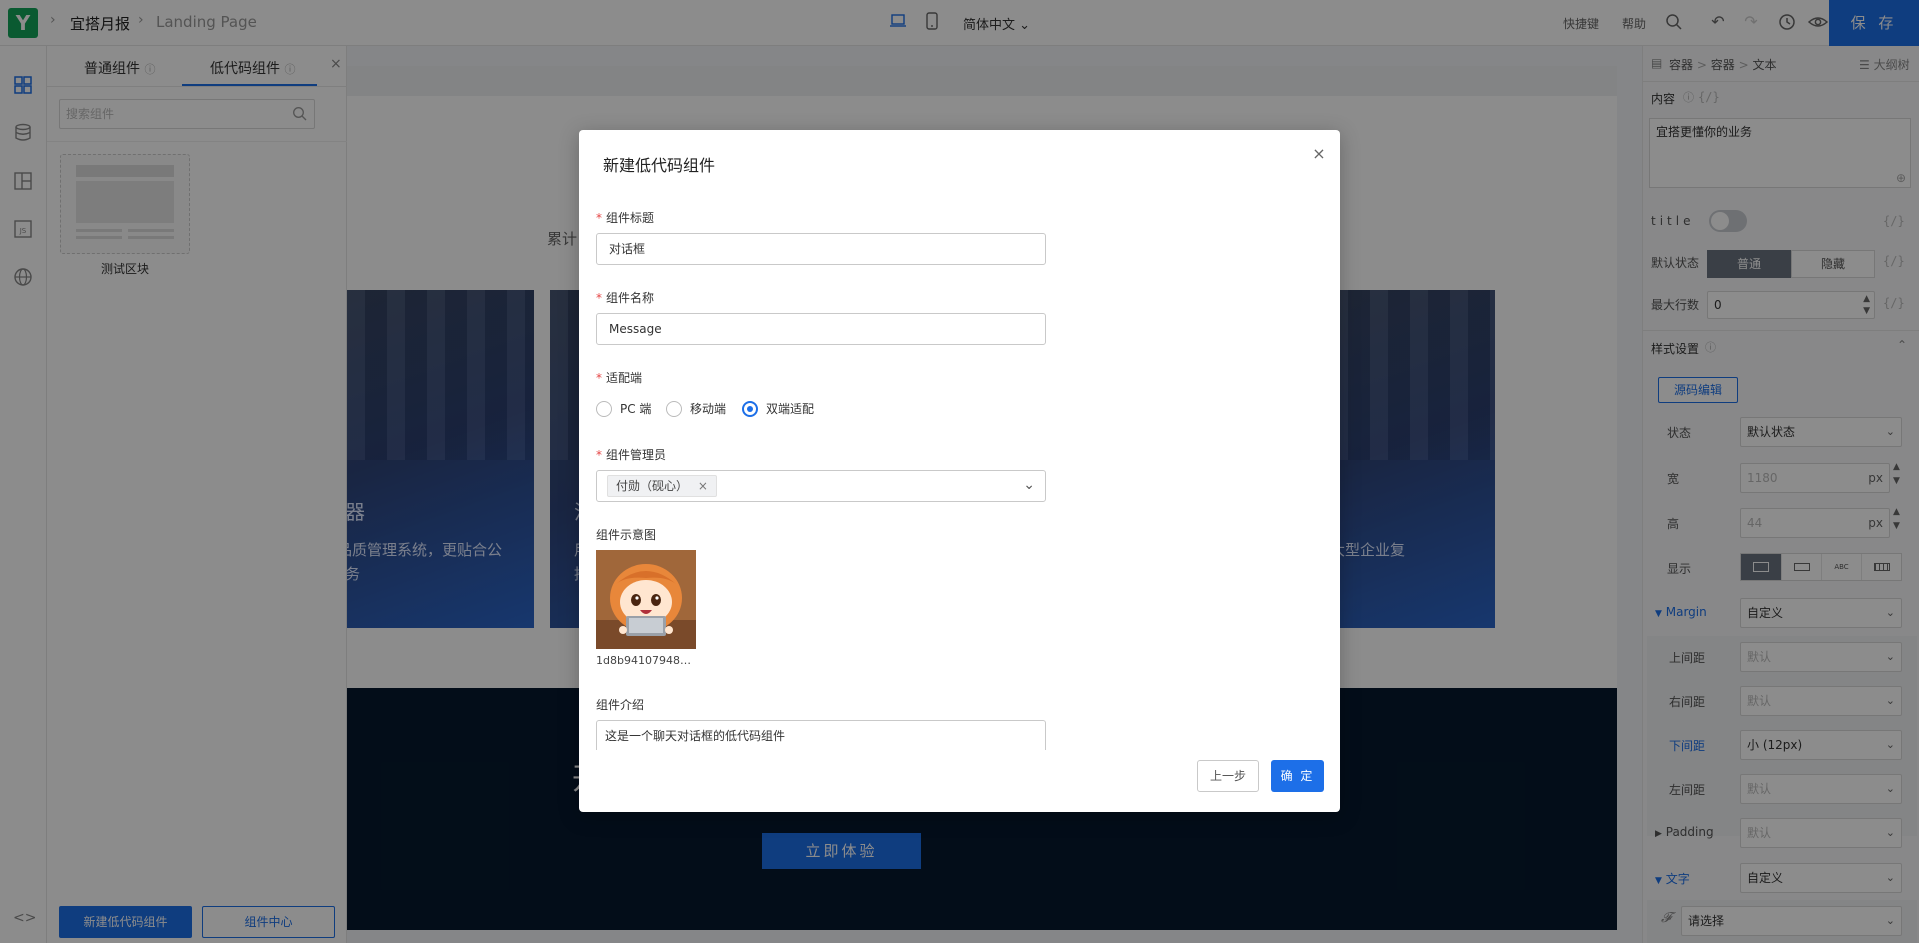 The image size is (1919, 943). Describe the element at coordinates (619, 378) in the screenshot. I see `adapt-label: * 适配端` at that location.